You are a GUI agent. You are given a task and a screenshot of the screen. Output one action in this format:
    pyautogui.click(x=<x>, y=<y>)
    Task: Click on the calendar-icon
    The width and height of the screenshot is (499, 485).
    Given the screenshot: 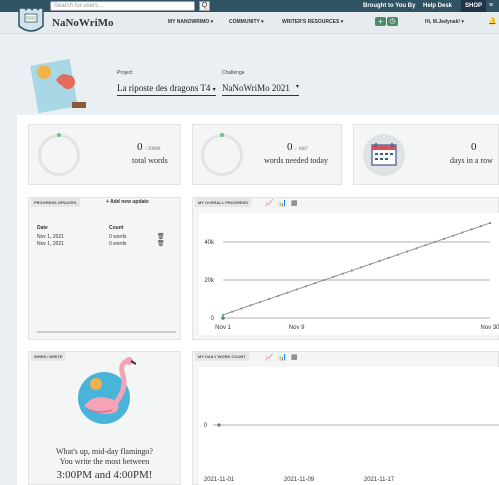 What is the action you would take?
    pyautogui.click(x=384, y=155)
    